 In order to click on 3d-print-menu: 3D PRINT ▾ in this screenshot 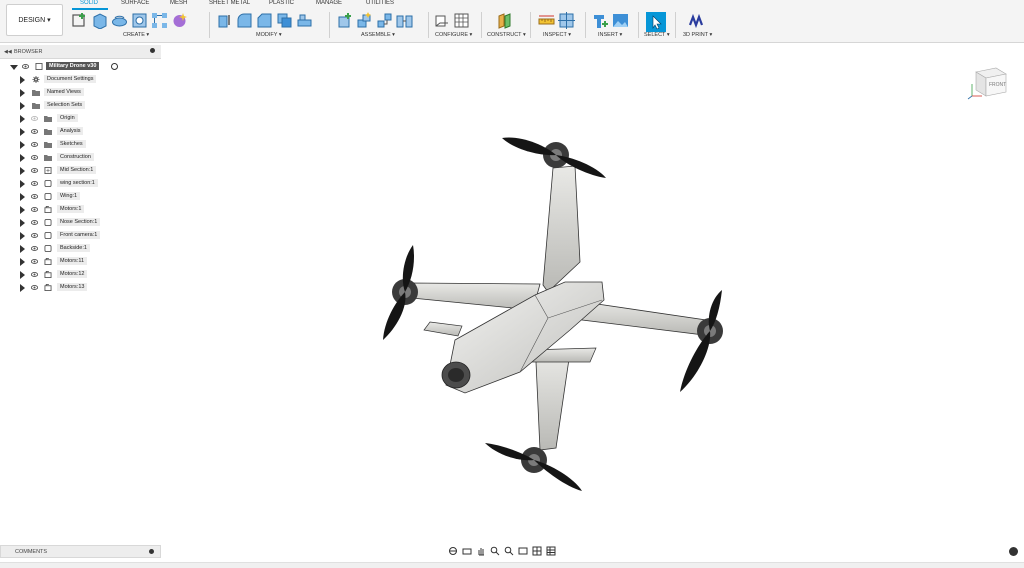, I will do `click(697, 35)`.